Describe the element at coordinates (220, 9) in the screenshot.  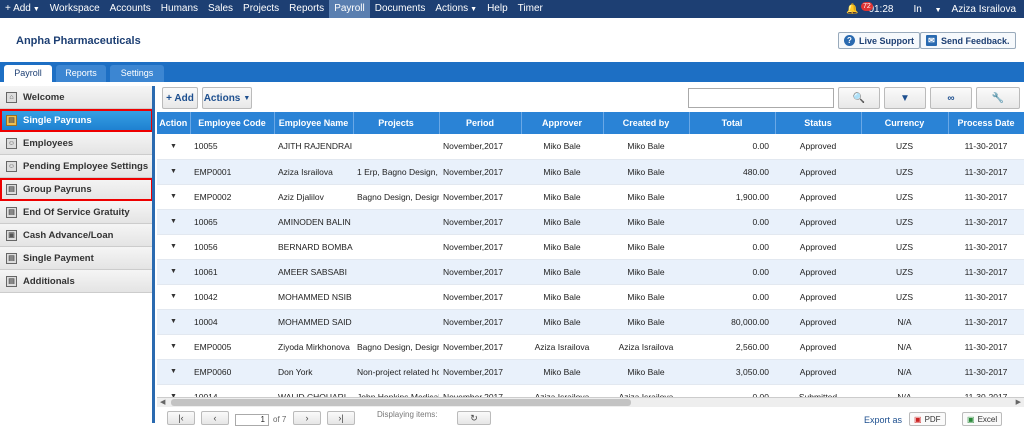
I see `nav-item-sales: Sales` at that location.